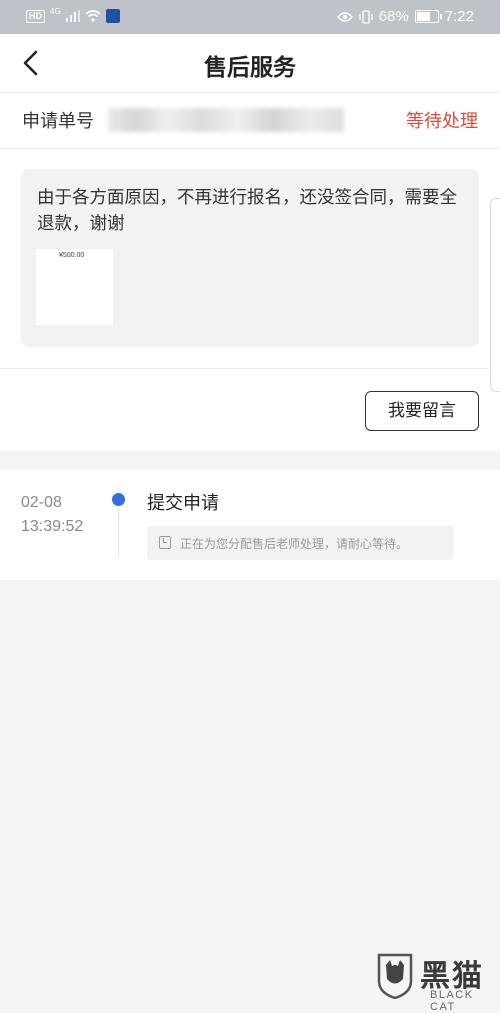 Image resolution: width=500 pixels, height=1013 pixels. I want to click on order-status: 等待处理, so click(442, 121).